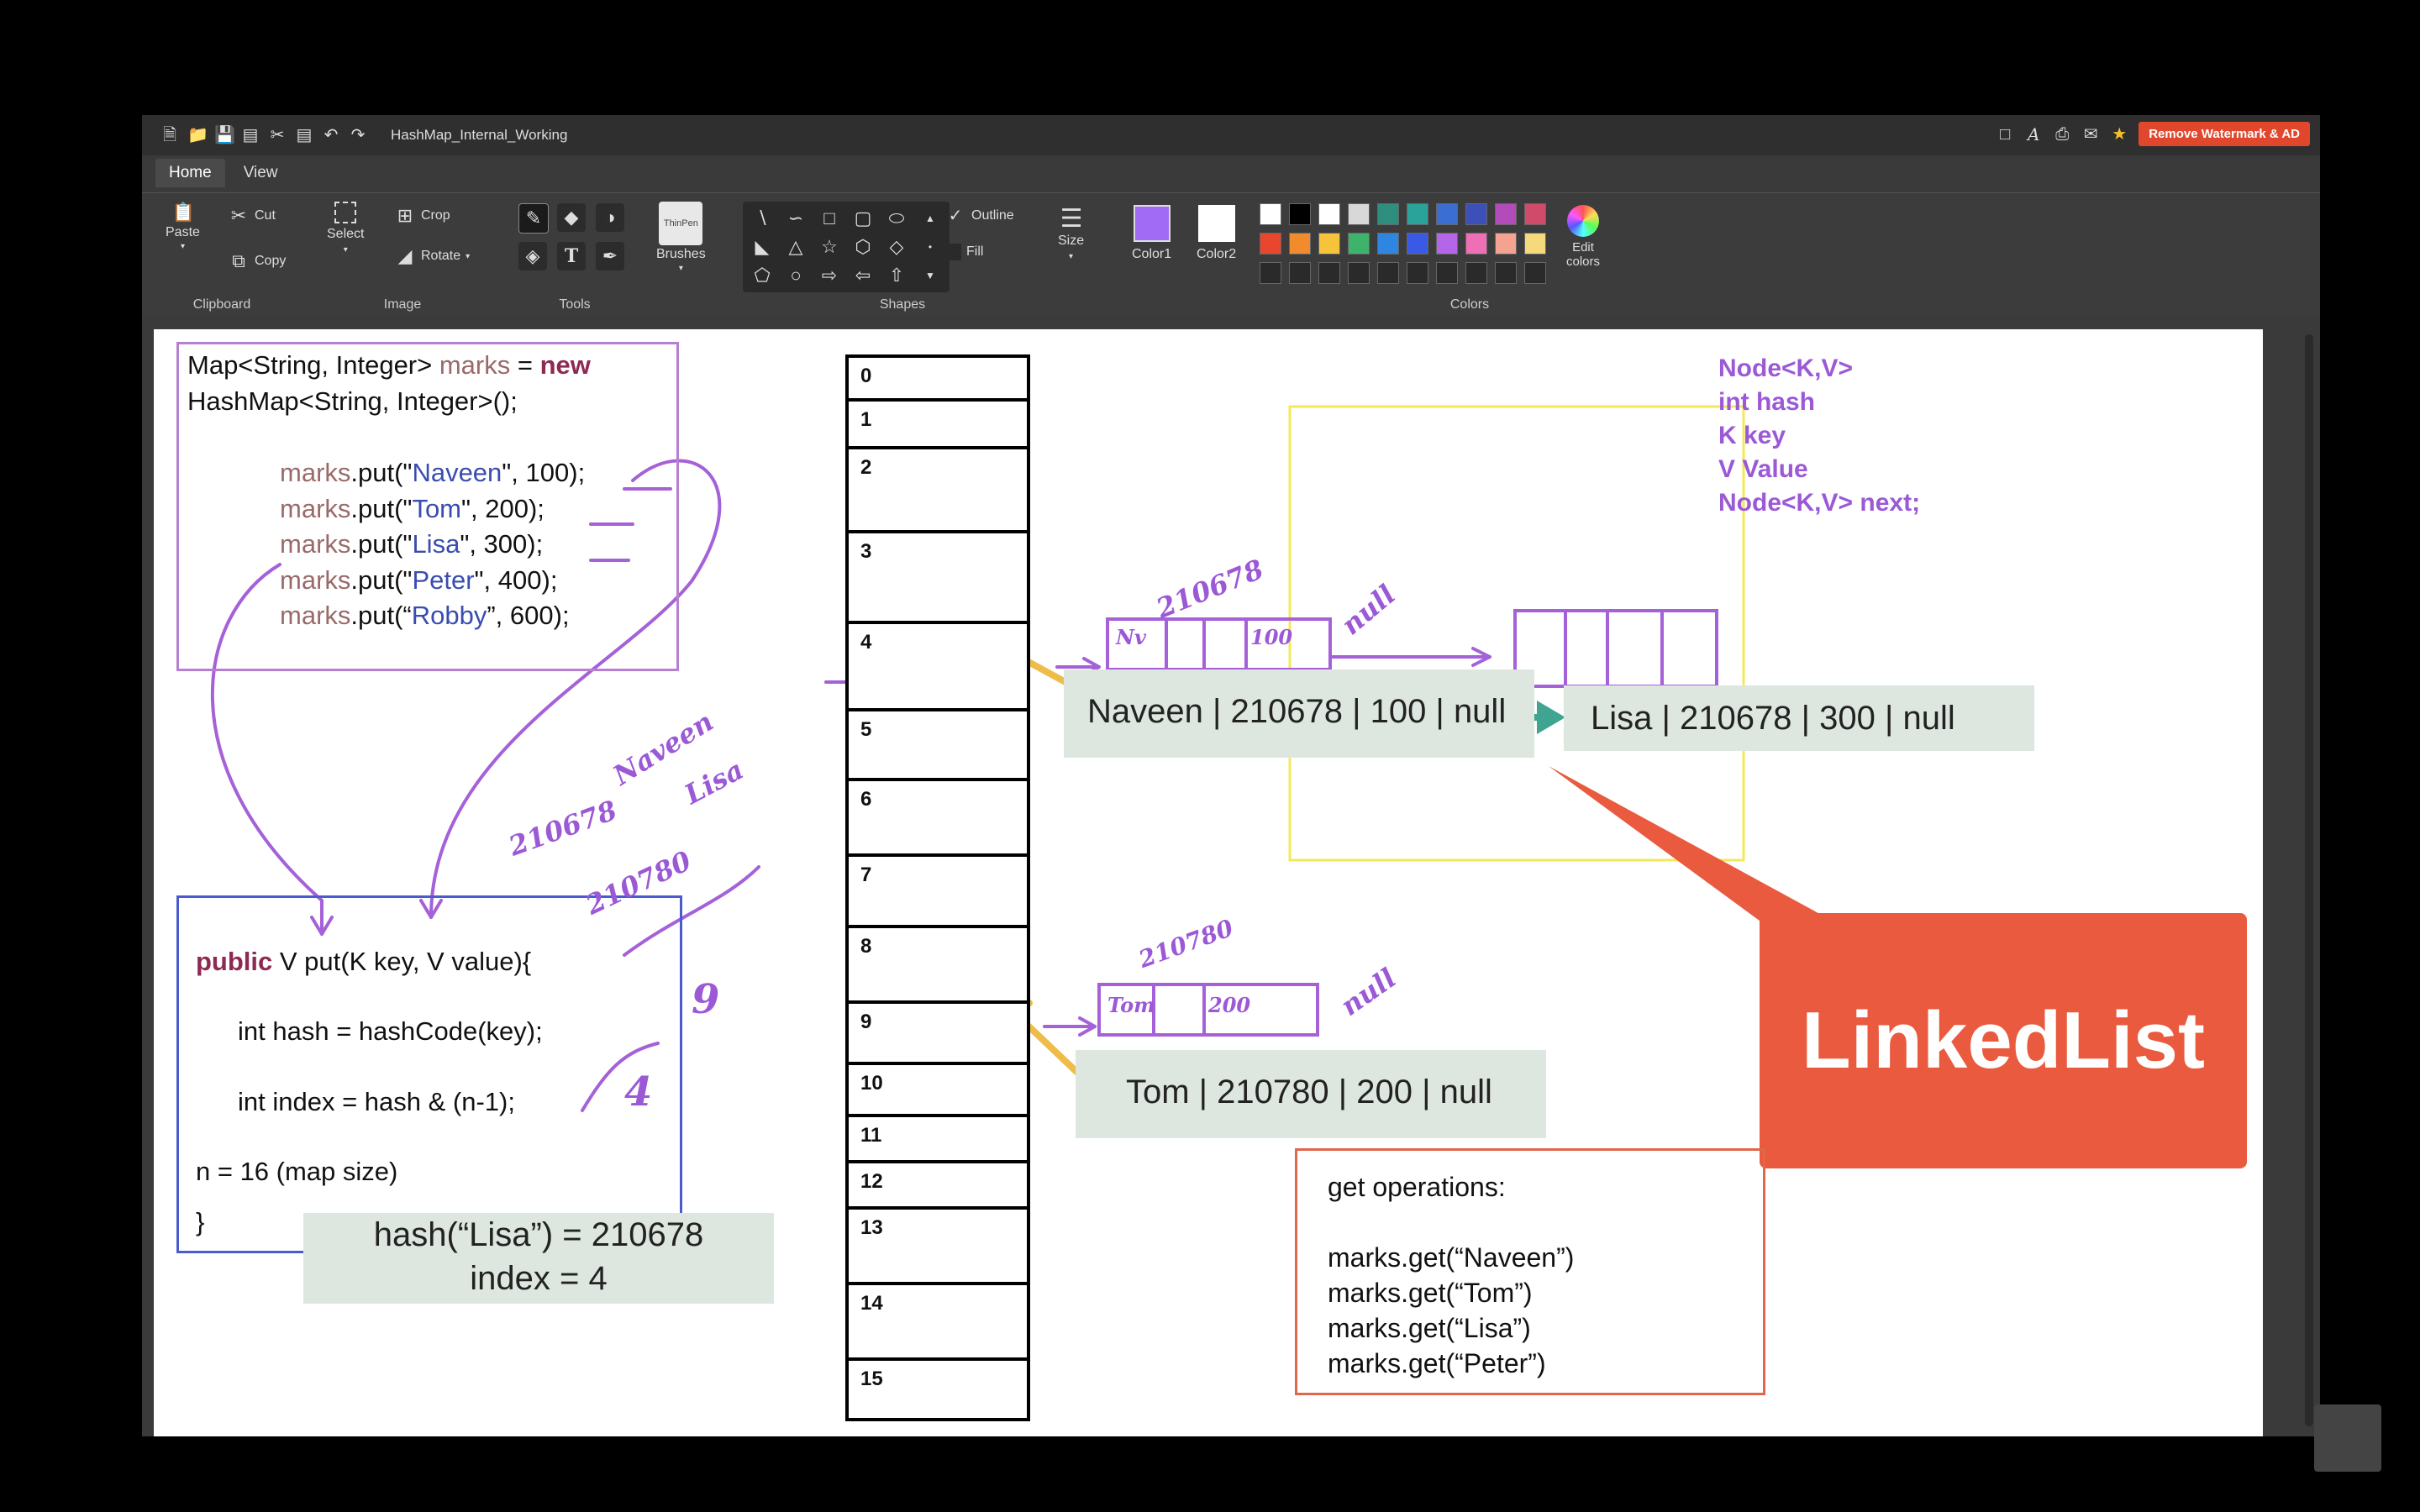 Image resolution: width=2420 pixels, height=1512 pixels. Describe the element at coordinates (938, 1321) in the screenshot. I see `bucket-slot: 14` at that location.